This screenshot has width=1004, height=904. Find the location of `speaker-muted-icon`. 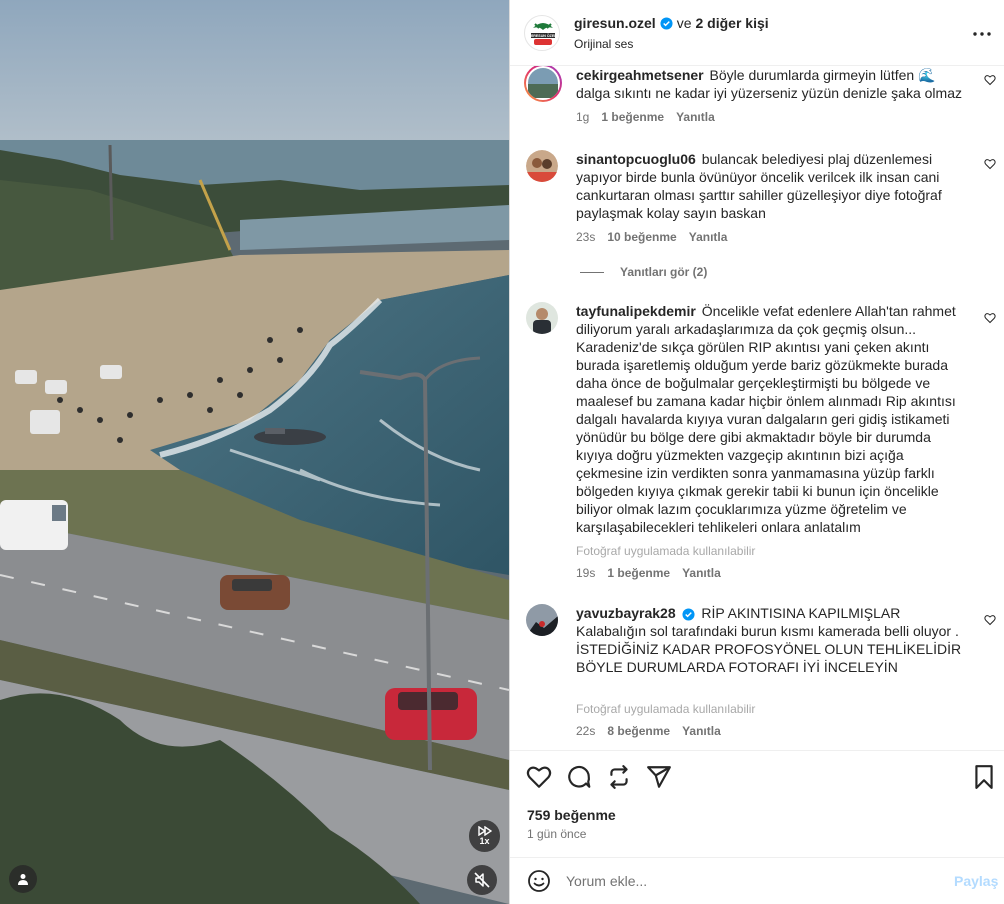

speaker-muted-icon is located at coordinates (482, 880).